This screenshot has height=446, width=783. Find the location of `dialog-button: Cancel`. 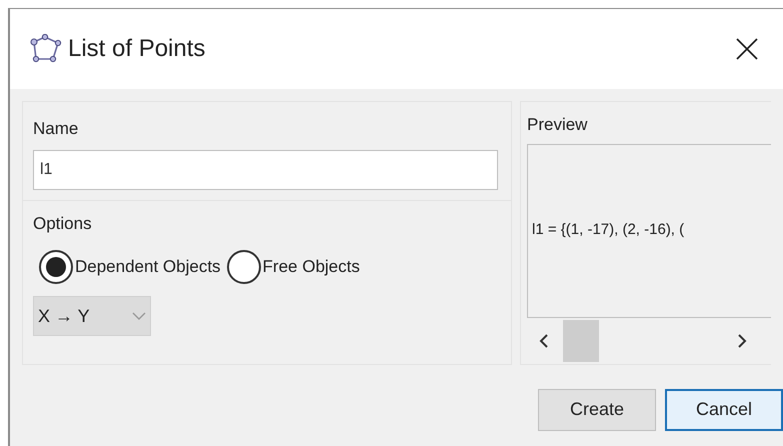

dialog-button: Cancel is located at coordinates (724, 409).